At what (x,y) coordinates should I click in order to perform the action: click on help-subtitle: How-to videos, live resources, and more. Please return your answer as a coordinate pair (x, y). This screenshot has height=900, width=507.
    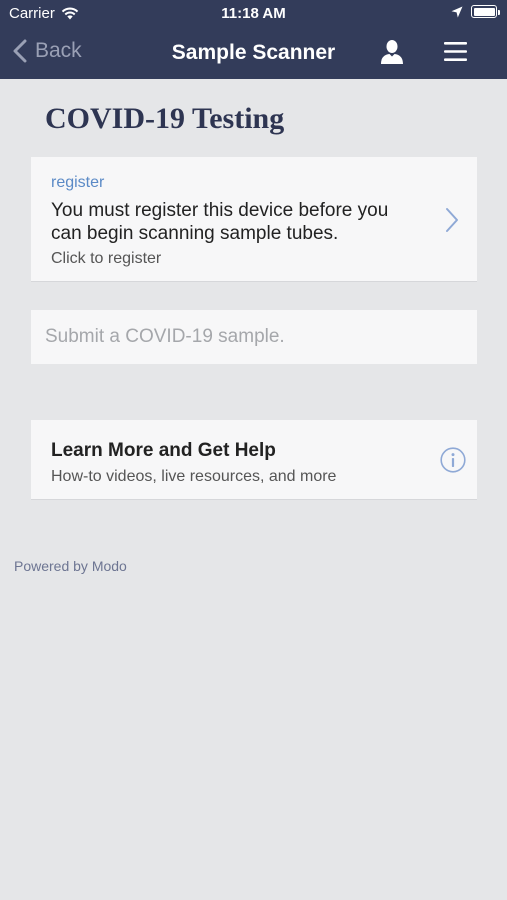
    Looking at the image, I should click on (194, 476).